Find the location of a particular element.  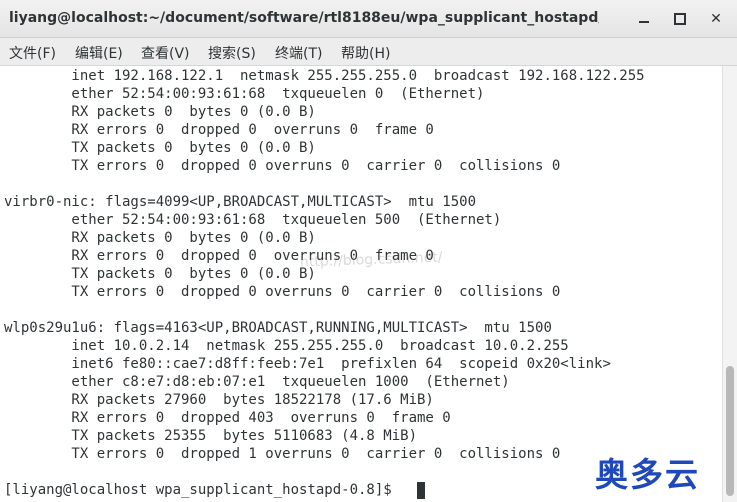

vertical-scrollbar is located at coordinates (729, 284).